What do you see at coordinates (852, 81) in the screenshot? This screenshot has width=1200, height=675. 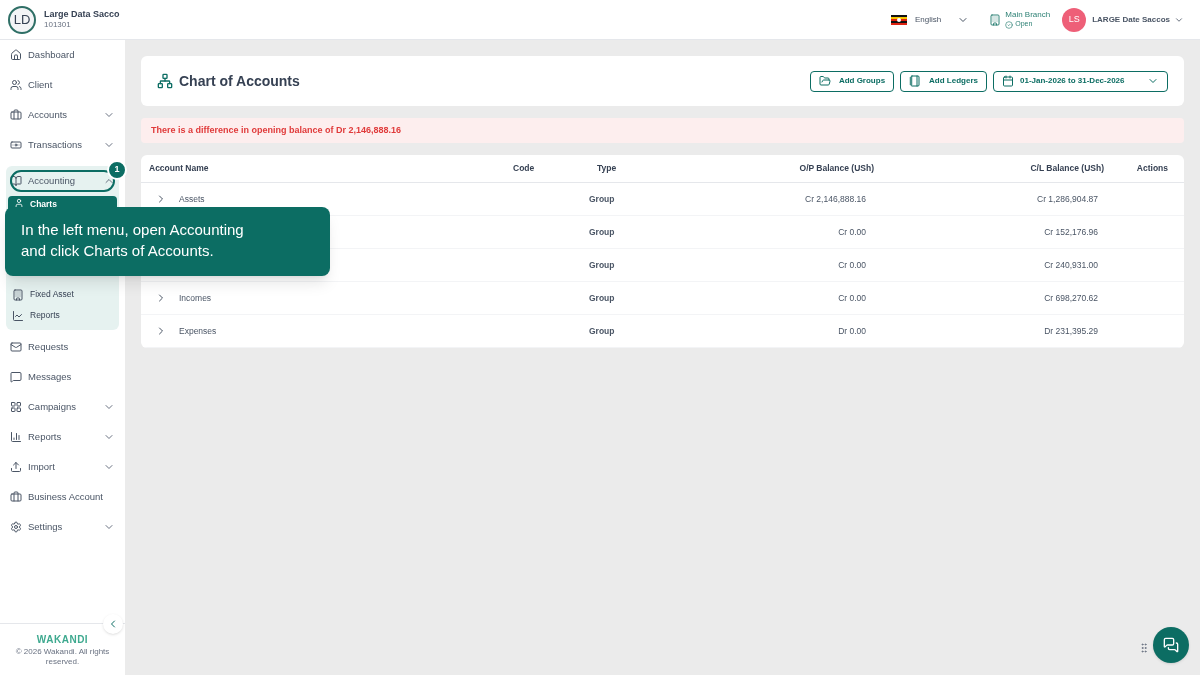 I see `toolbar-button: Add Groups` at bounding box center [852, 81].